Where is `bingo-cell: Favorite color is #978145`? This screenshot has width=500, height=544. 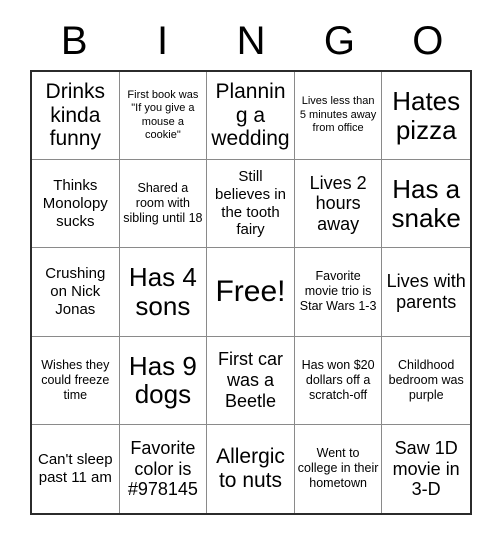
bingo-cell: Favorite color is #978145 is located at coordinates (163, 468).